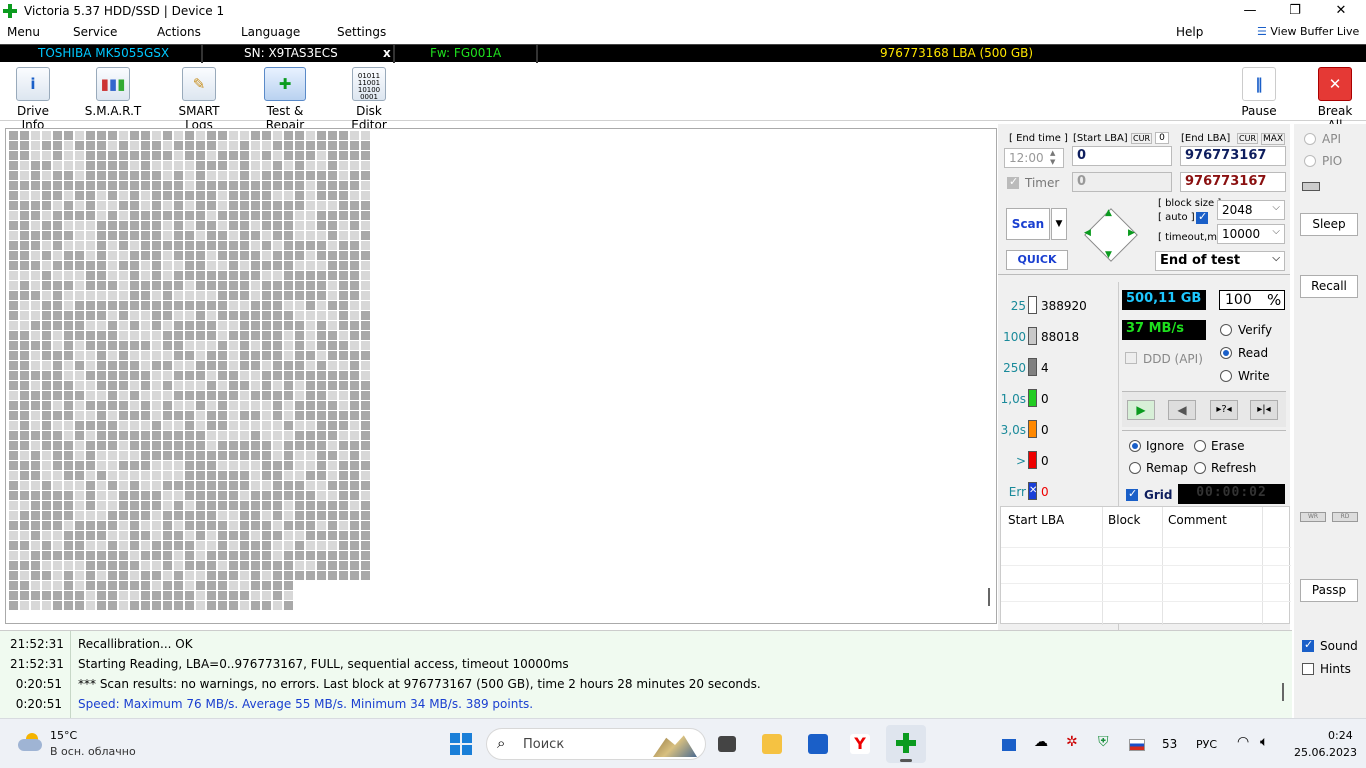  Describe the element at coordinates (1335, 99) in the screenshot. I see `break-all-button: ✕ Break All` at that location.